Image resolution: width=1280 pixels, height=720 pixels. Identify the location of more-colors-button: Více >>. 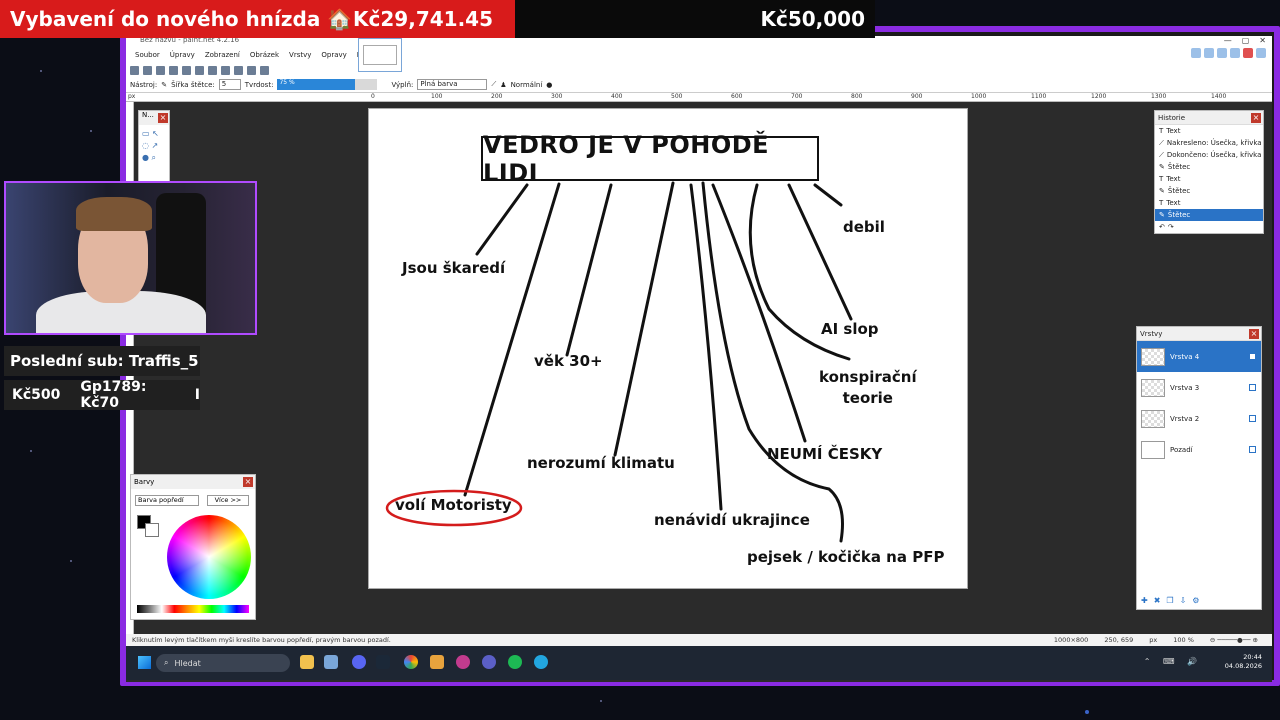
(228, 500).